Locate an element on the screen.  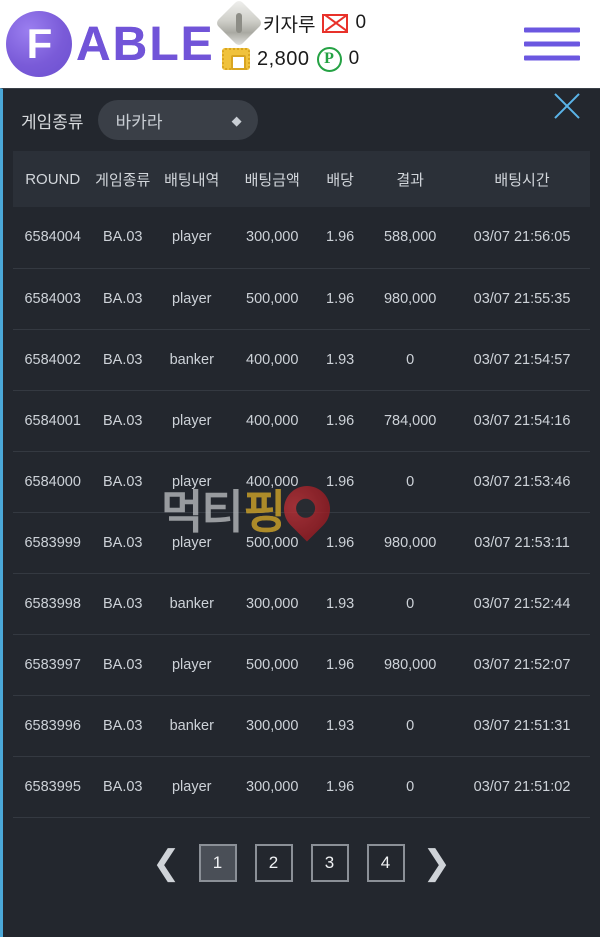
wallet-icon is located at coordinates (236, 59).